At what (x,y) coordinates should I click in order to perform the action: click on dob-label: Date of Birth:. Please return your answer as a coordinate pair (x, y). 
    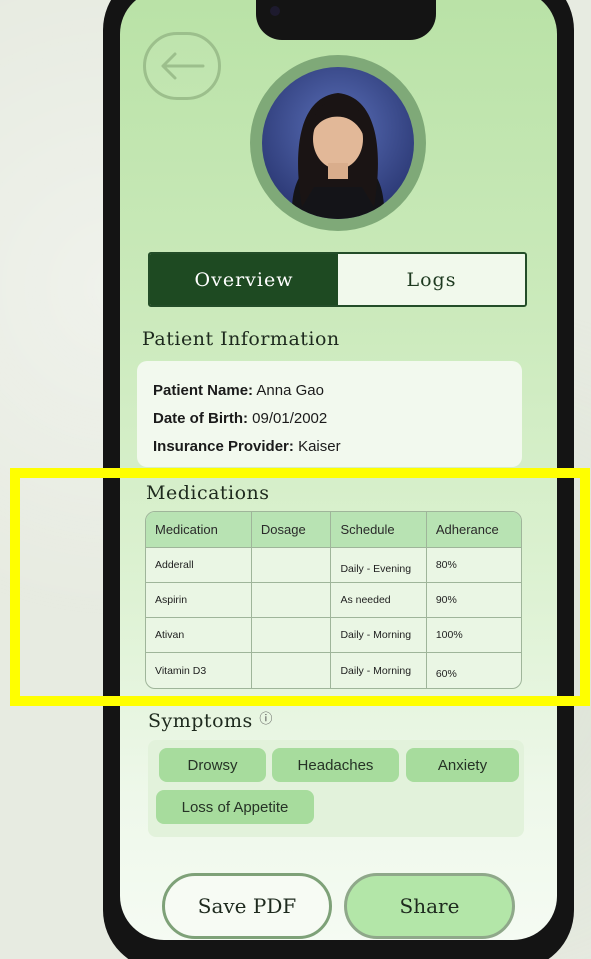
    Looking at the image, I should click on (200, 418).